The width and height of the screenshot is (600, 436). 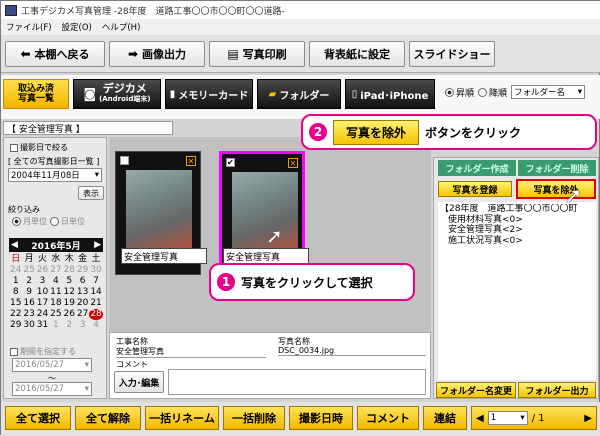 What do you see at coordinates (95, 281) in the screenshot?
I see `calendar-day: 7` at bounding box center [95, 281].